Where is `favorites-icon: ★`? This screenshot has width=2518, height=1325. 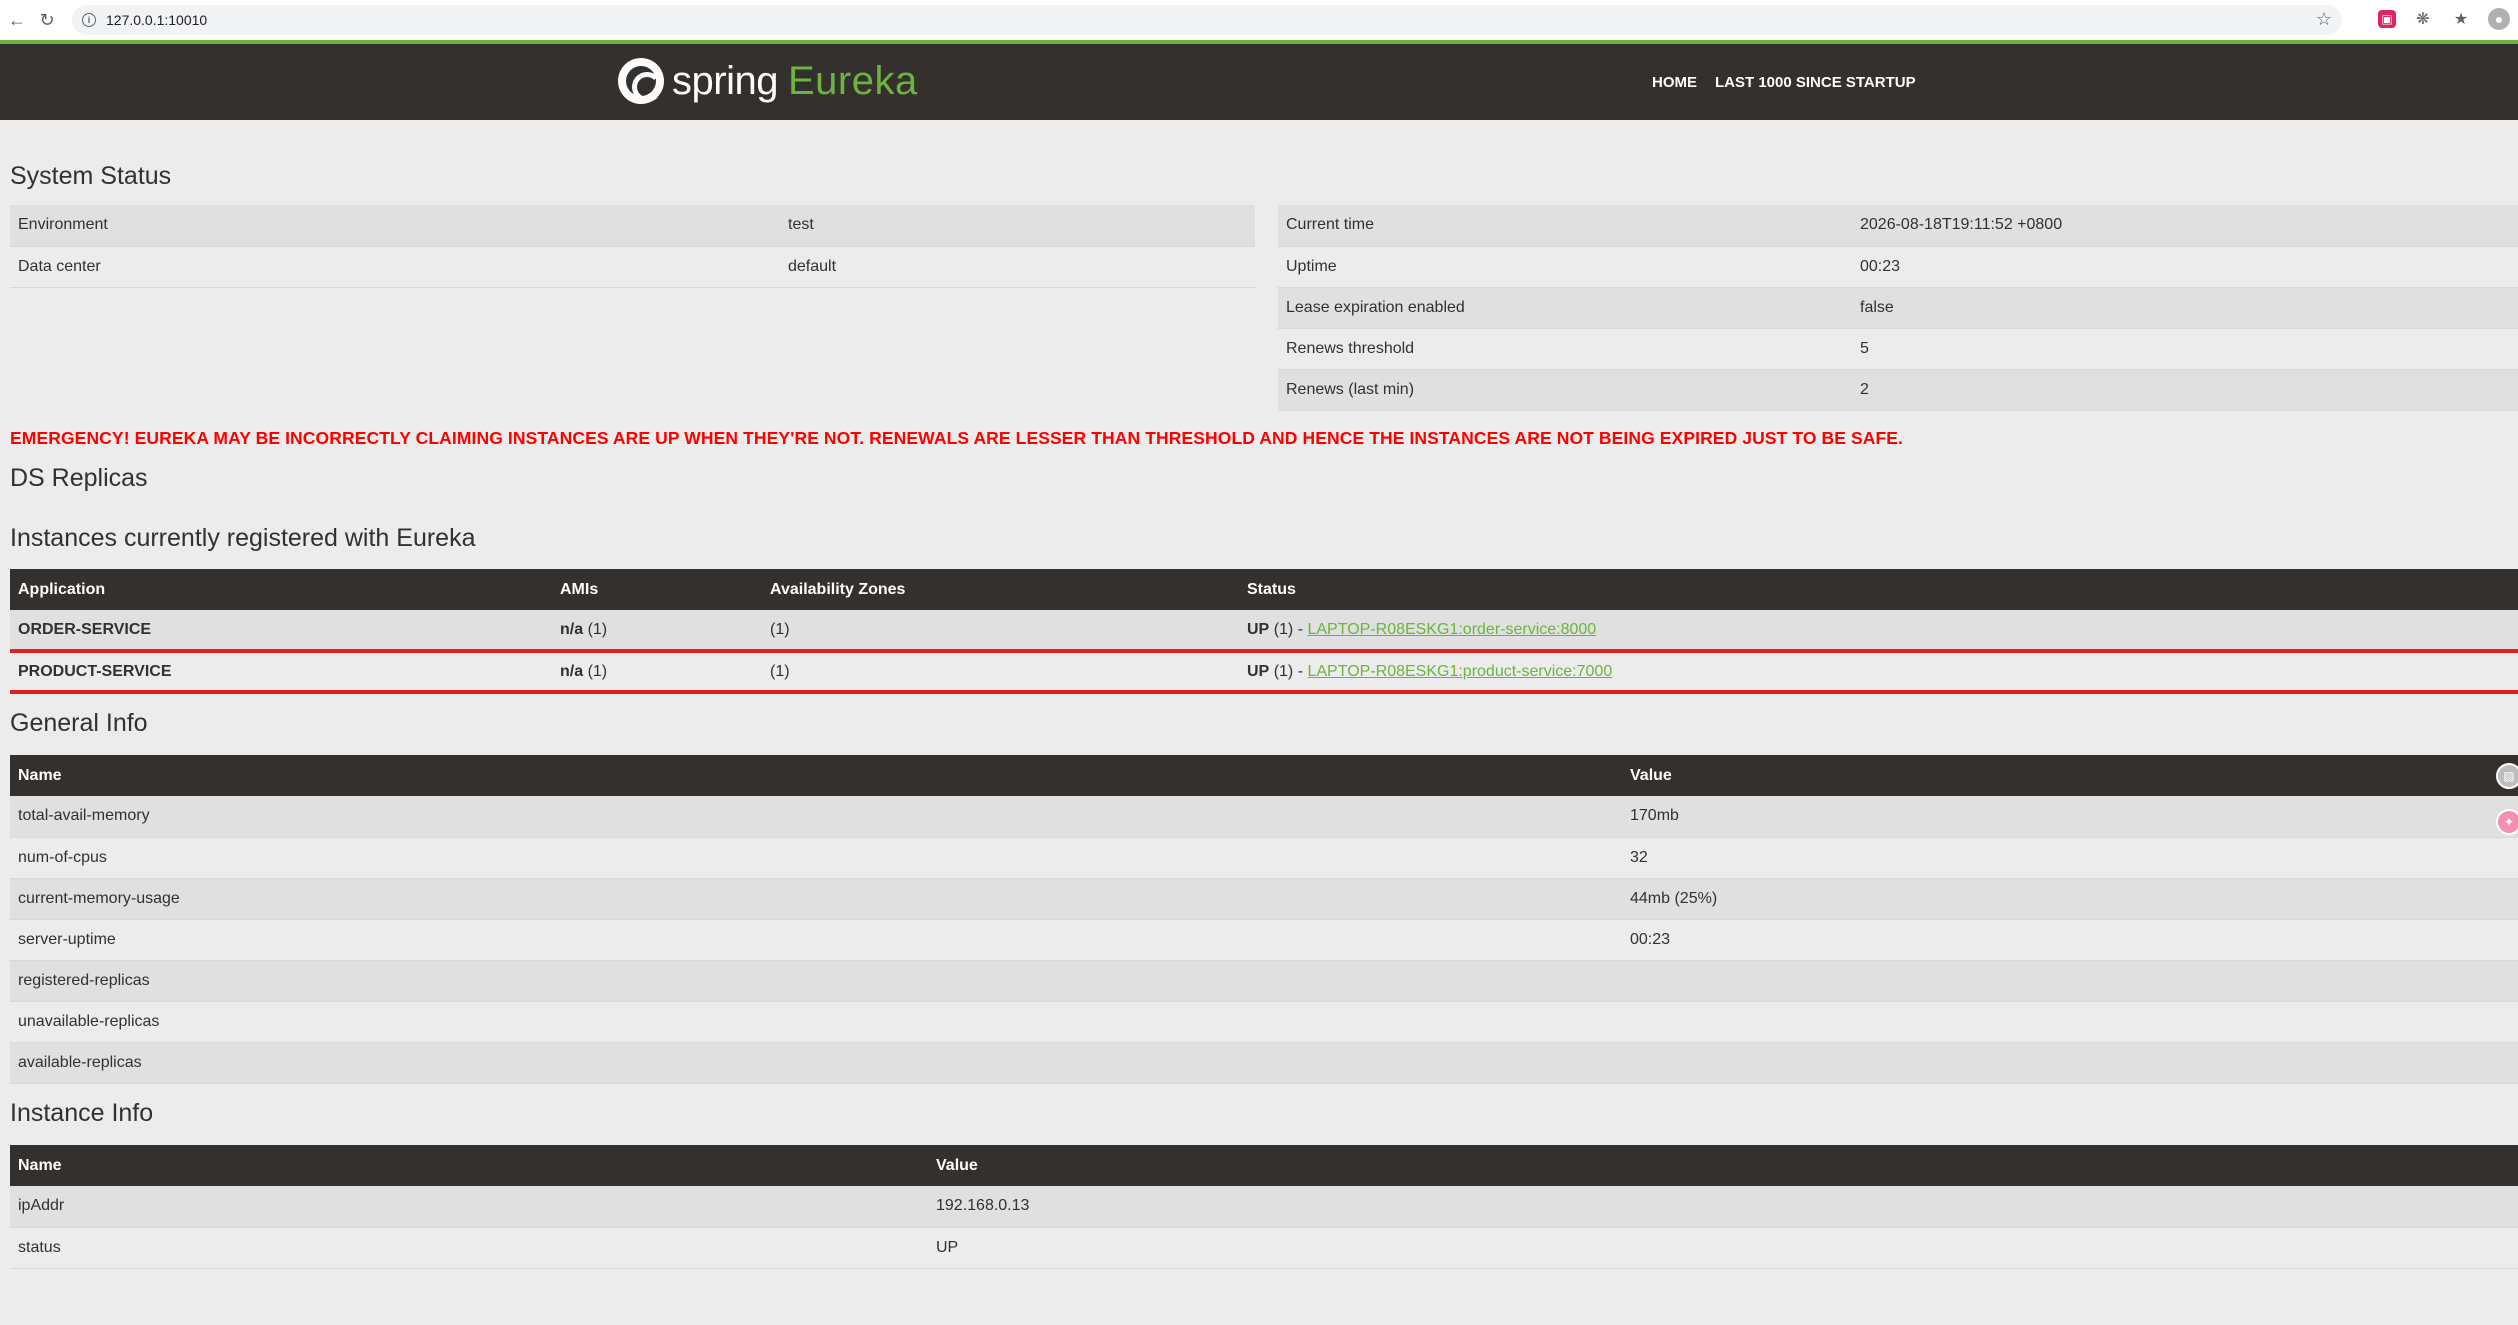 favorites-icon: ★ is located at coordinates (2461, 19).